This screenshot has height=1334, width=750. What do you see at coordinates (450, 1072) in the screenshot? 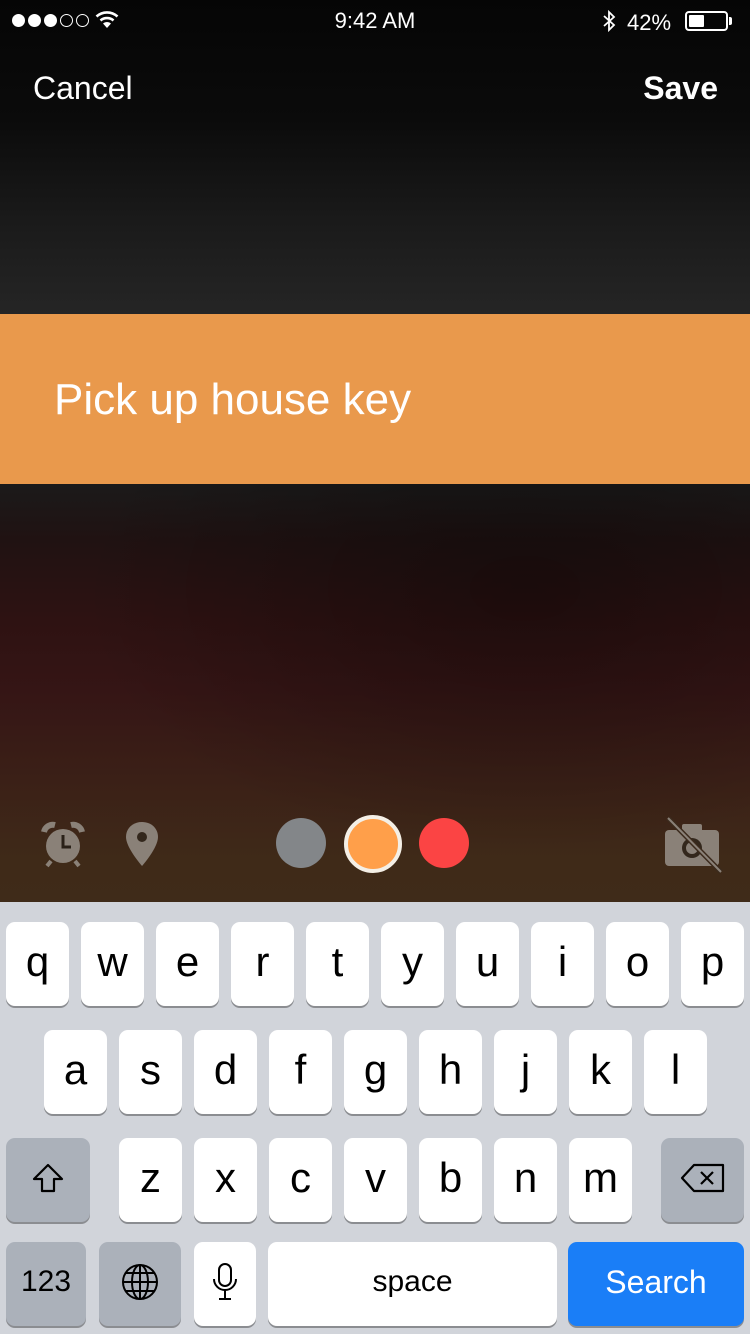
I see `key-h: h` at bounding box center [450, 1072].